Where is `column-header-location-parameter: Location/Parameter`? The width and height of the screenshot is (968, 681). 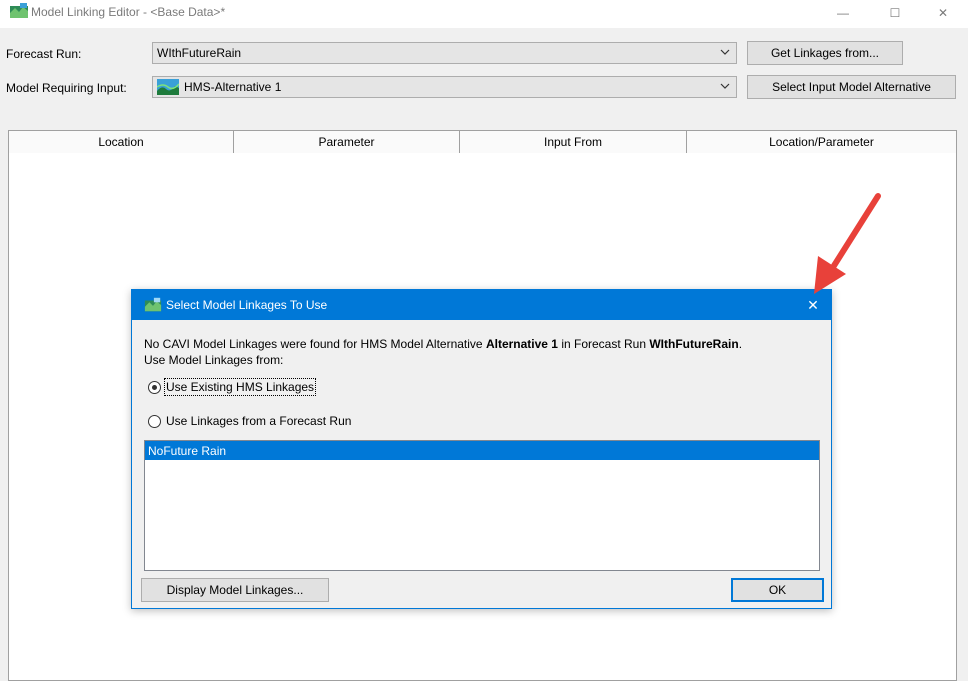
column-header-location-parameter: Location/Parameter is located at coordinates (821, 142).